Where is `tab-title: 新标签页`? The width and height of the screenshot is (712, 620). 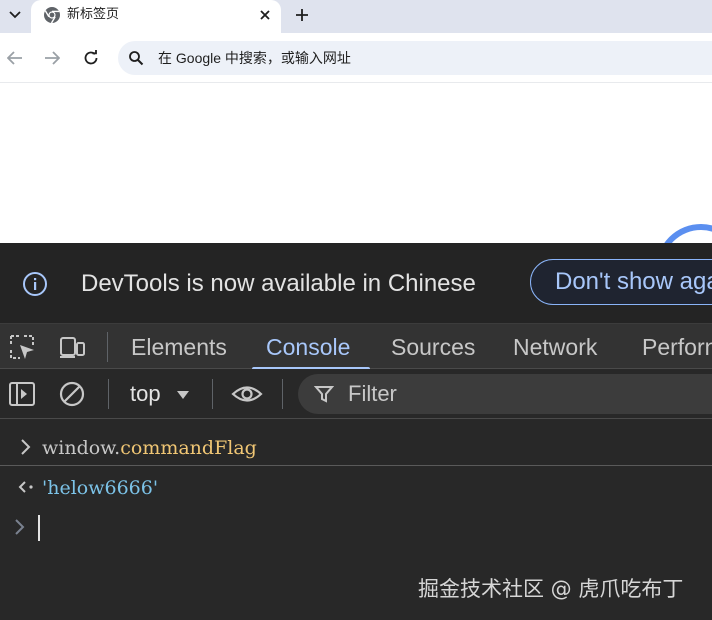 tab-title: 新标签页 is located at coordinates (93, 13).